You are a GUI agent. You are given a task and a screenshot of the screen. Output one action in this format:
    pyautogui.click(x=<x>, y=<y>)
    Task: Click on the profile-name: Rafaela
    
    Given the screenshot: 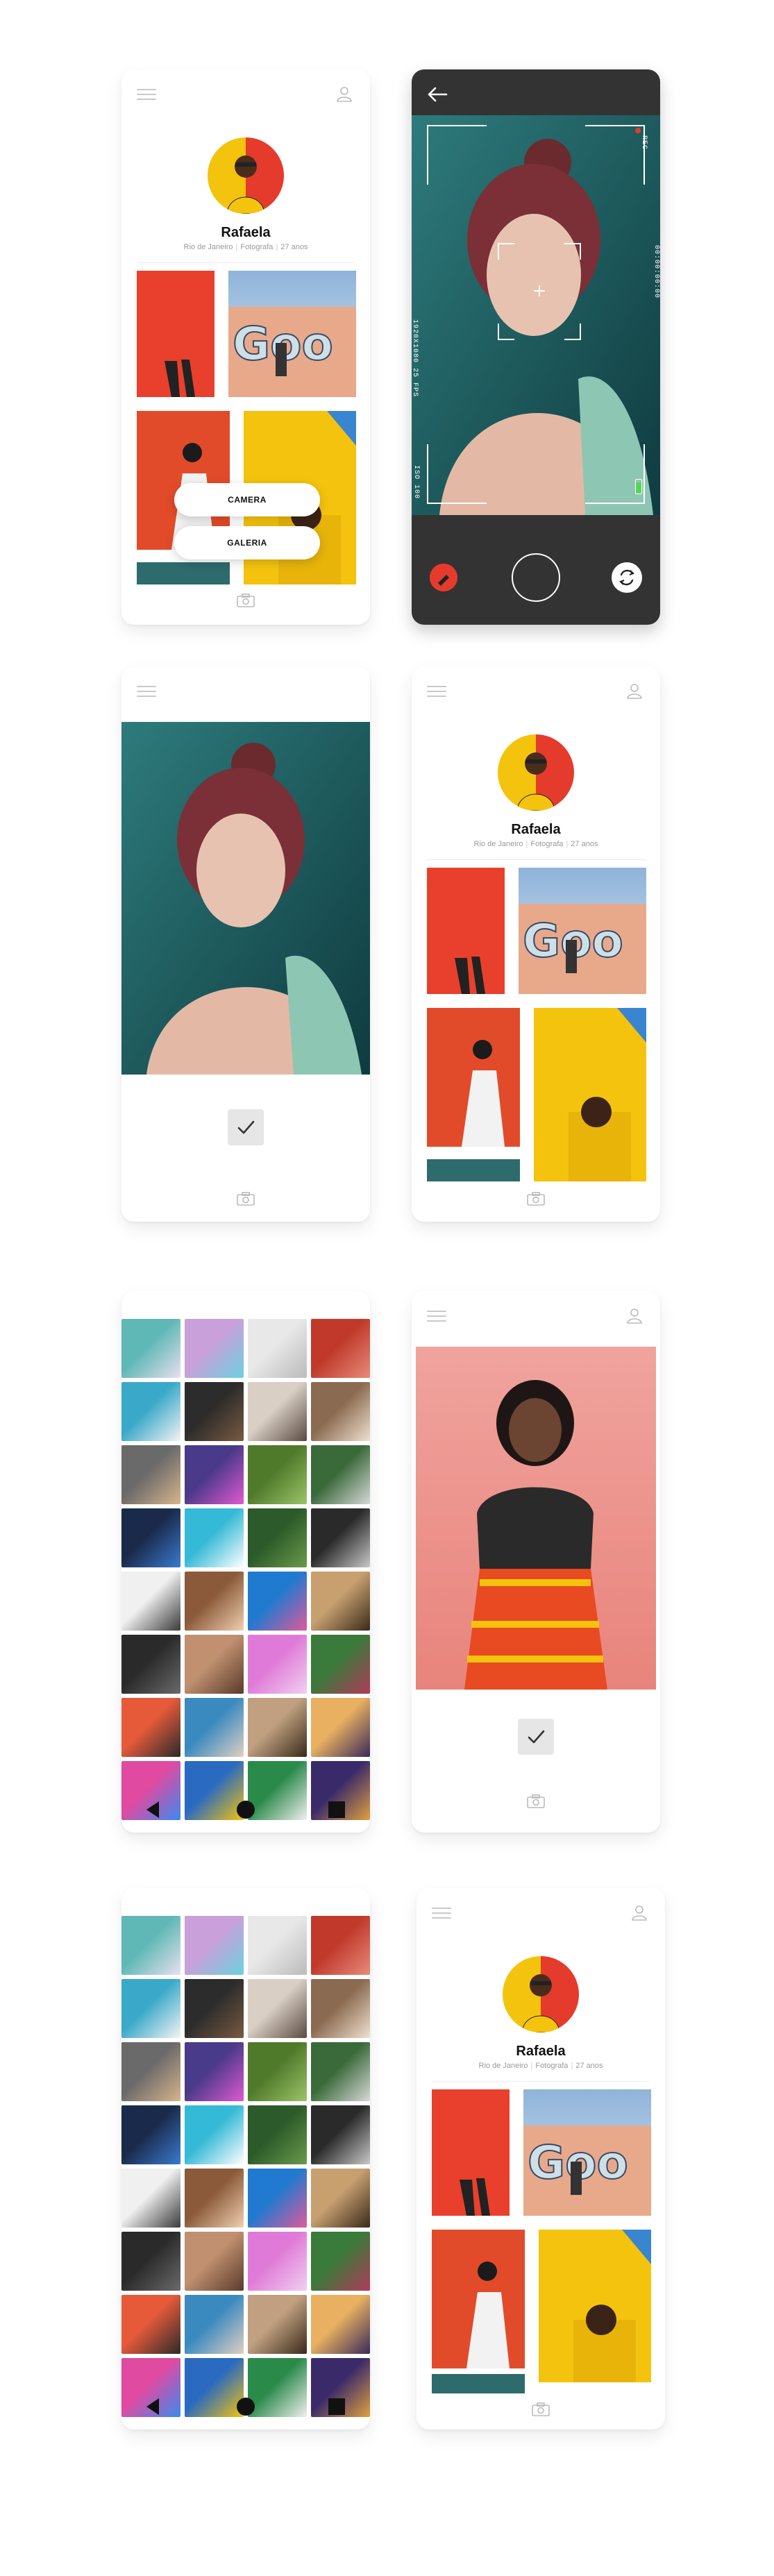 What is the action you would take?
    pyautogui.click(x=541, y=2051)
    